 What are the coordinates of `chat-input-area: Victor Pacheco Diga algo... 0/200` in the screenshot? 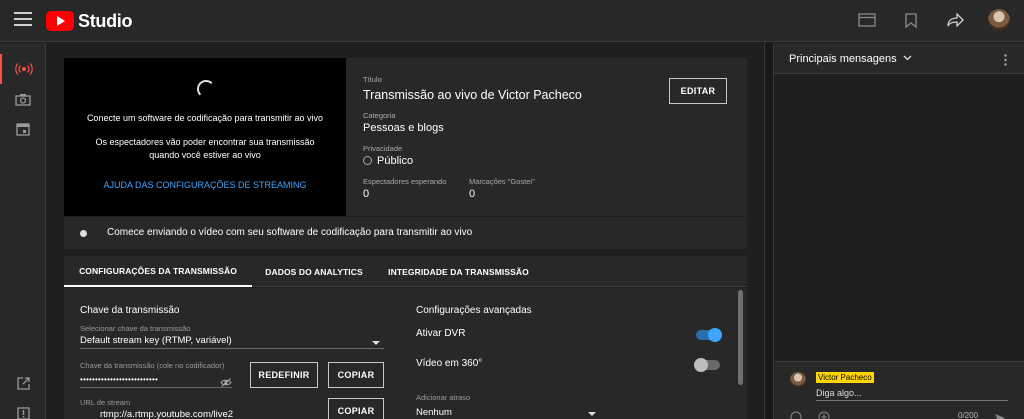 It's located at (899, 390).